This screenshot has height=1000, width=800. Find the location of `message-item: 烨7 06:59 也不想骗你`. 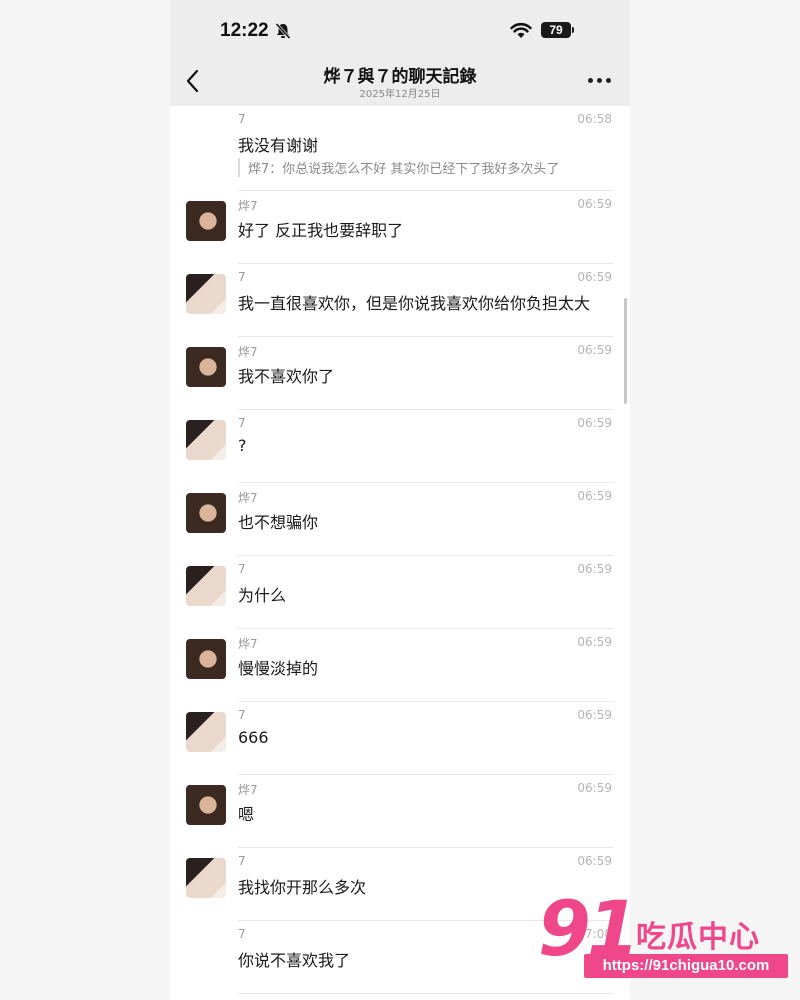

message-item: 烨7 06:59 也不想骗你 is located at coordinates (400, 519).